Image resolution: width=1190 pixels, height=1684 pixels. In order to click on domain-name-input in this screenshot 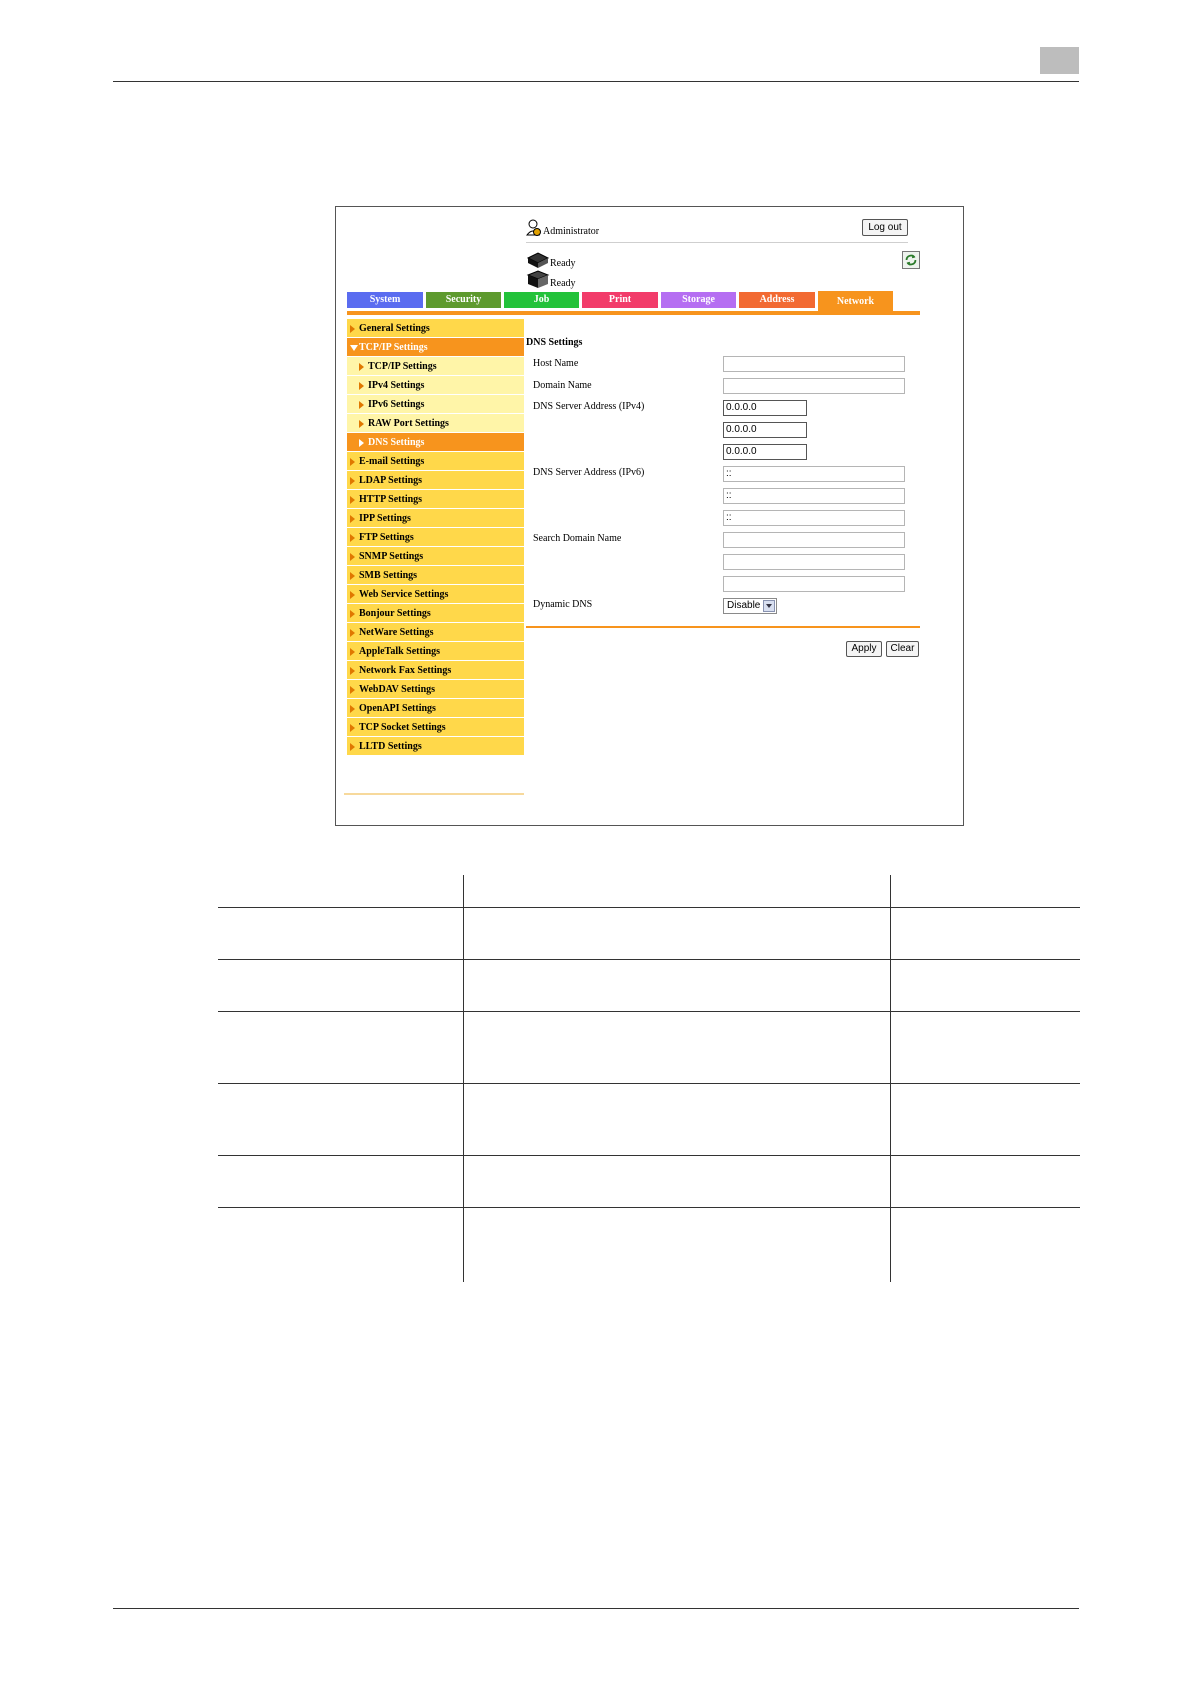, I will do `click(814, 386)`.